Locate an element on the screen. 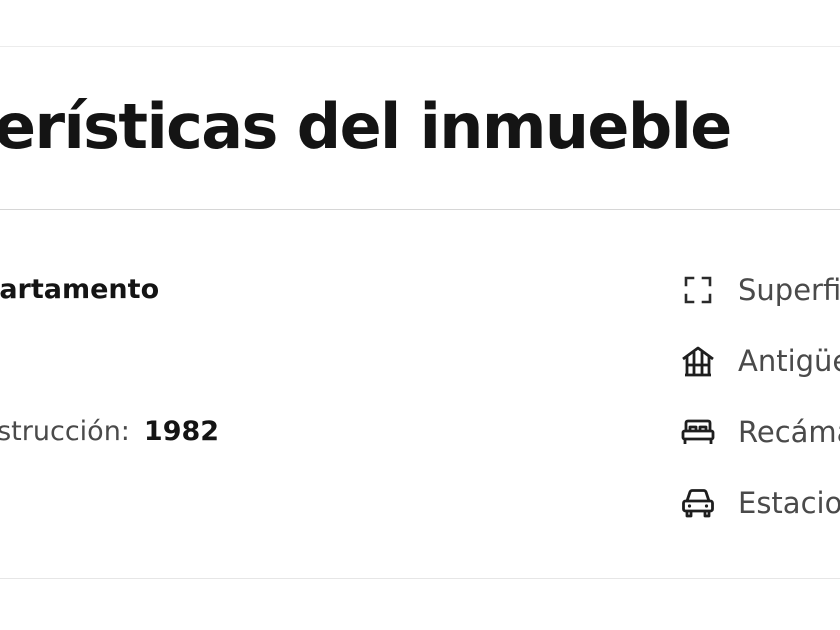 The width and height of the screenshot is (840, 630). title-divider is located at coordinates (420, 209).